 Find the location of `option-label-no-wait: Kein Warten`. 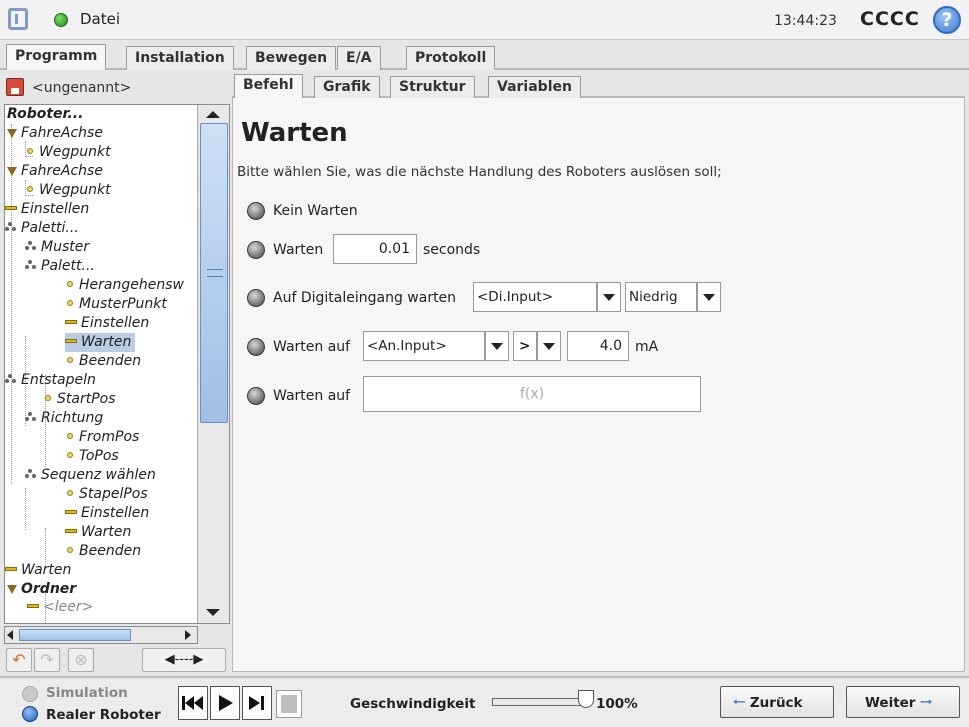

option-label-no-wait: Kein Warten is located at coordinates (315, 211).